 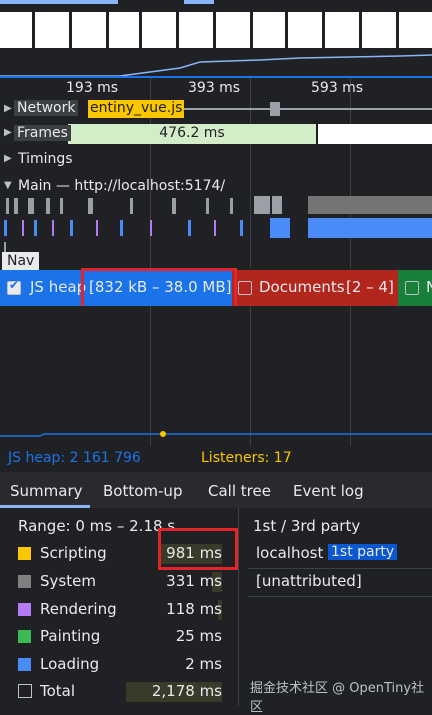 I want to click on loading-swatch, so click(x=24, y=664).